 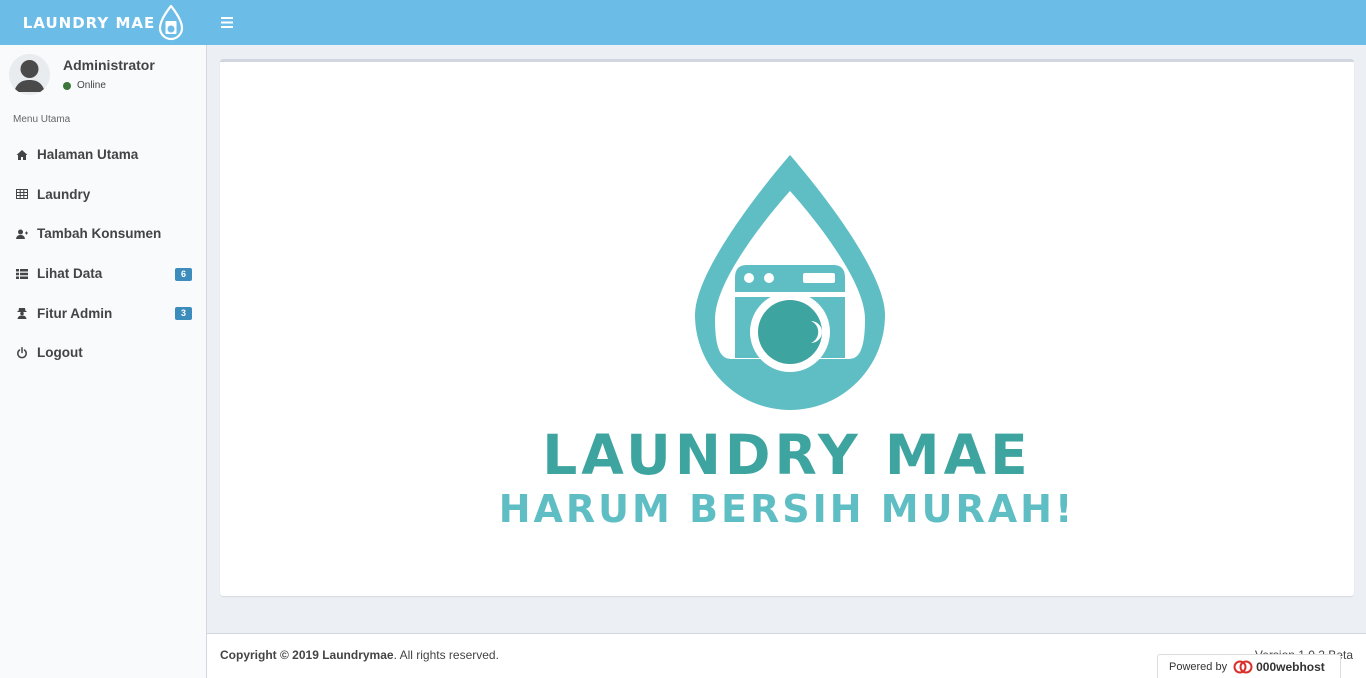 I want to click on hero-tagline: HARUM BERSIH MURAH!, so click(x=787, y=509).